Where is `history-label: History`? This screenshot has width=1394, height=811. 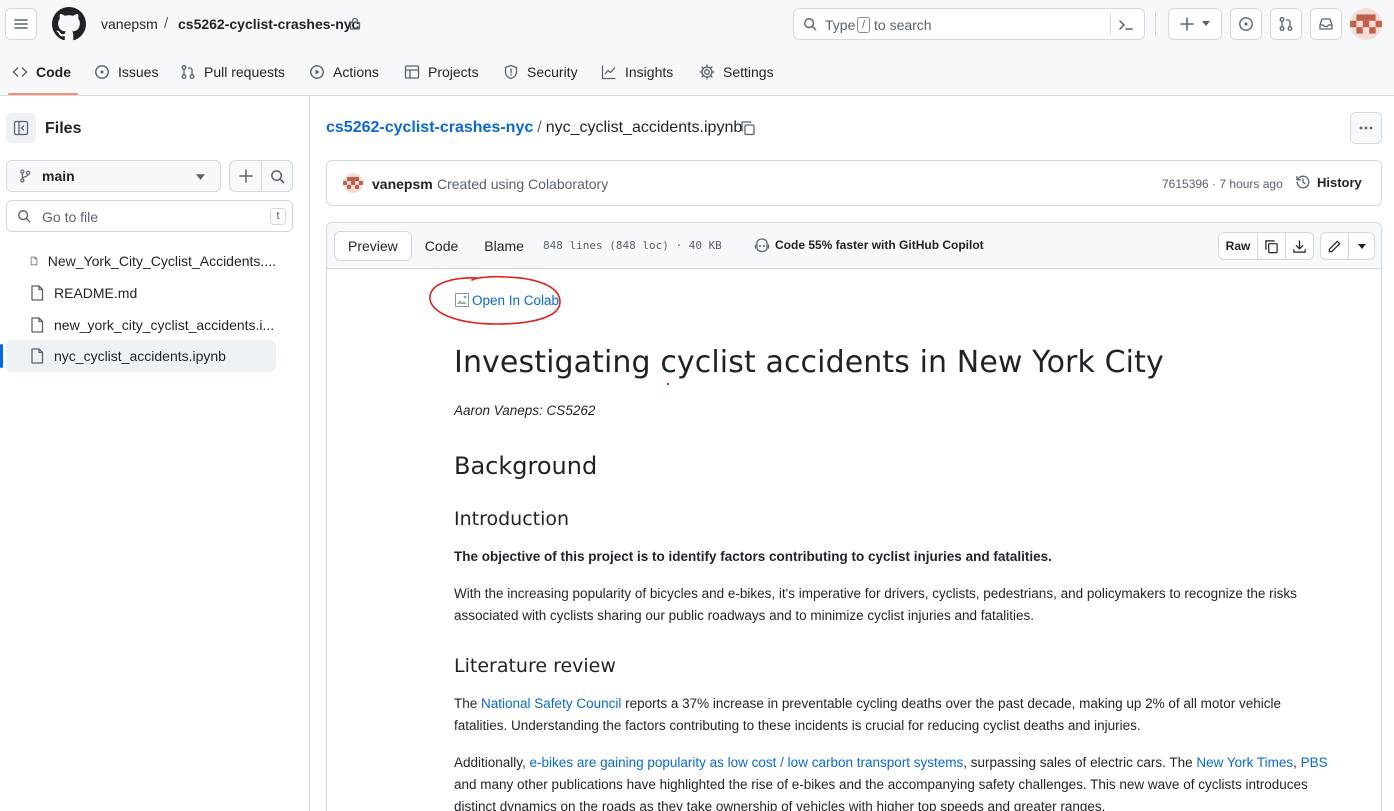 history-label: History is located at coordinates (1339, 182).